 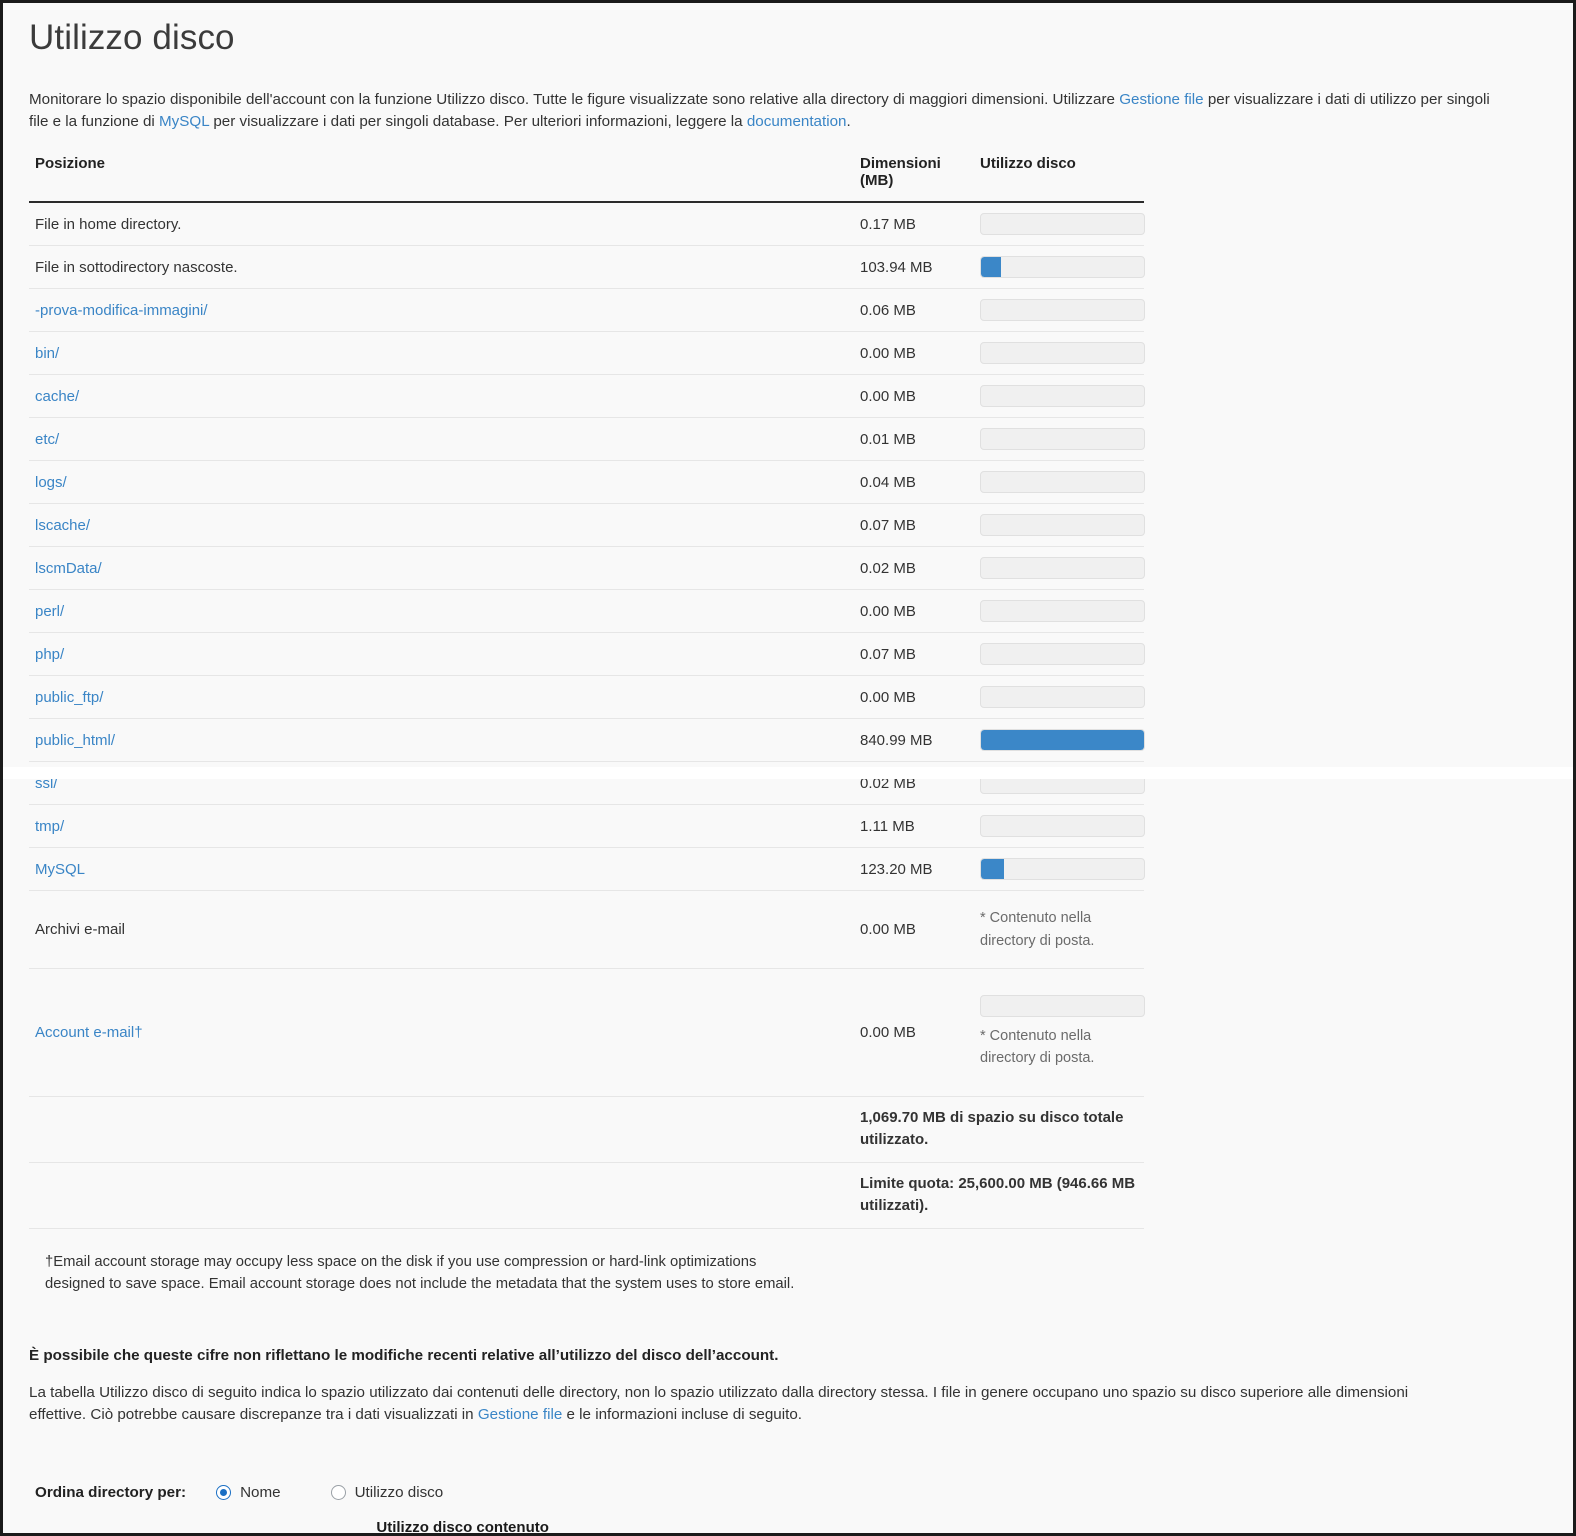 I want to click on radio-disk-usage-label: Utilizzo disco, so click(x=399, y=1493).